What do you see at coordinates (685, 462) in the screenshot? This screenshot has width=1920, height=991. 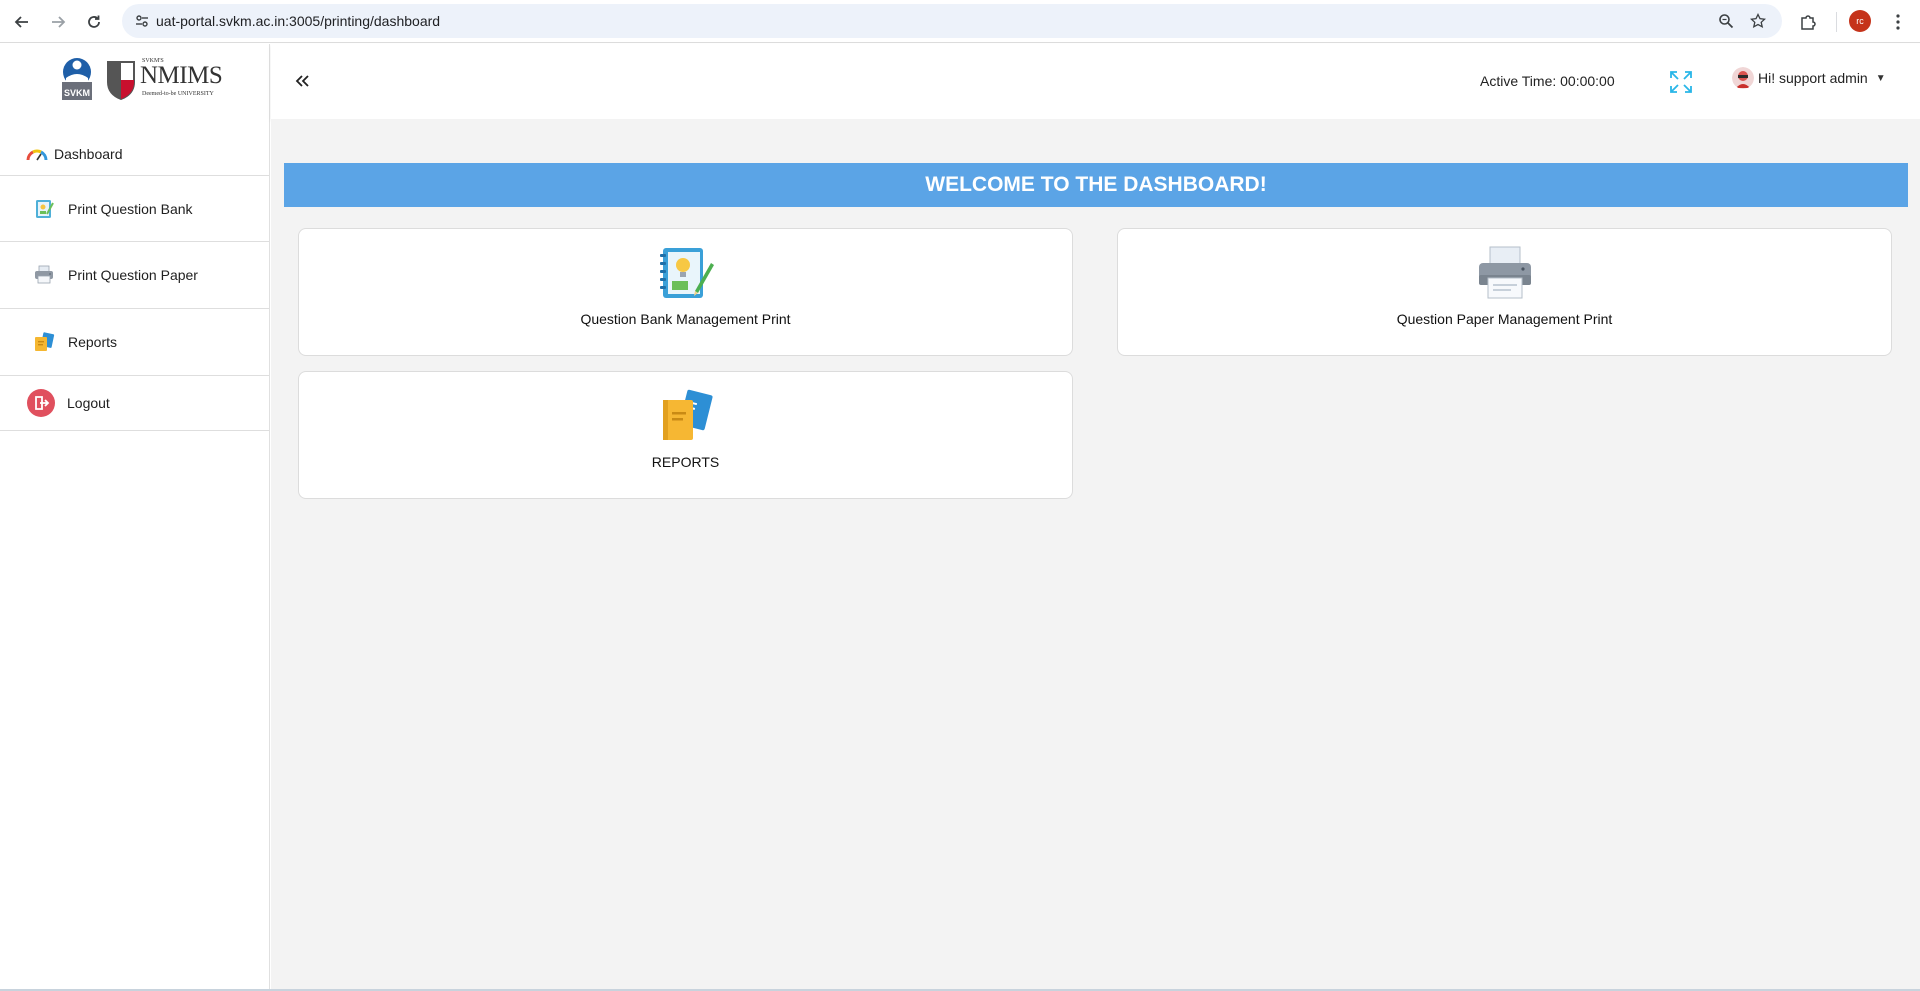 I see `card-label: REPORTS` at bounding box center [685, 462].